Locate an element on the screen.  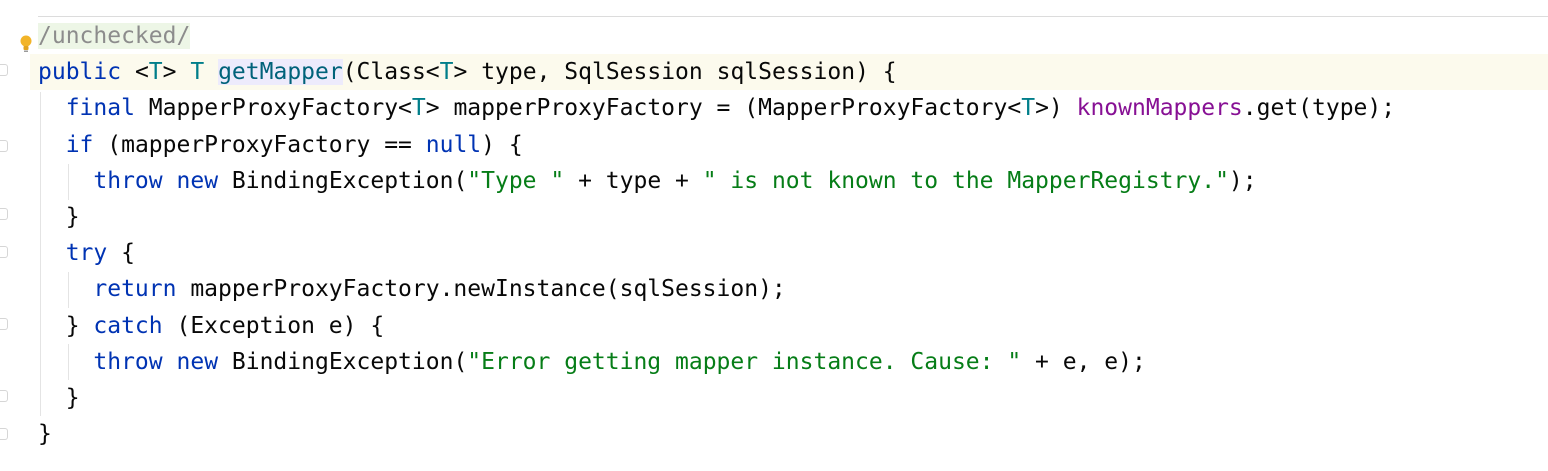
code-line: } catch (Exception e) { is located at coordinates (211, 326).